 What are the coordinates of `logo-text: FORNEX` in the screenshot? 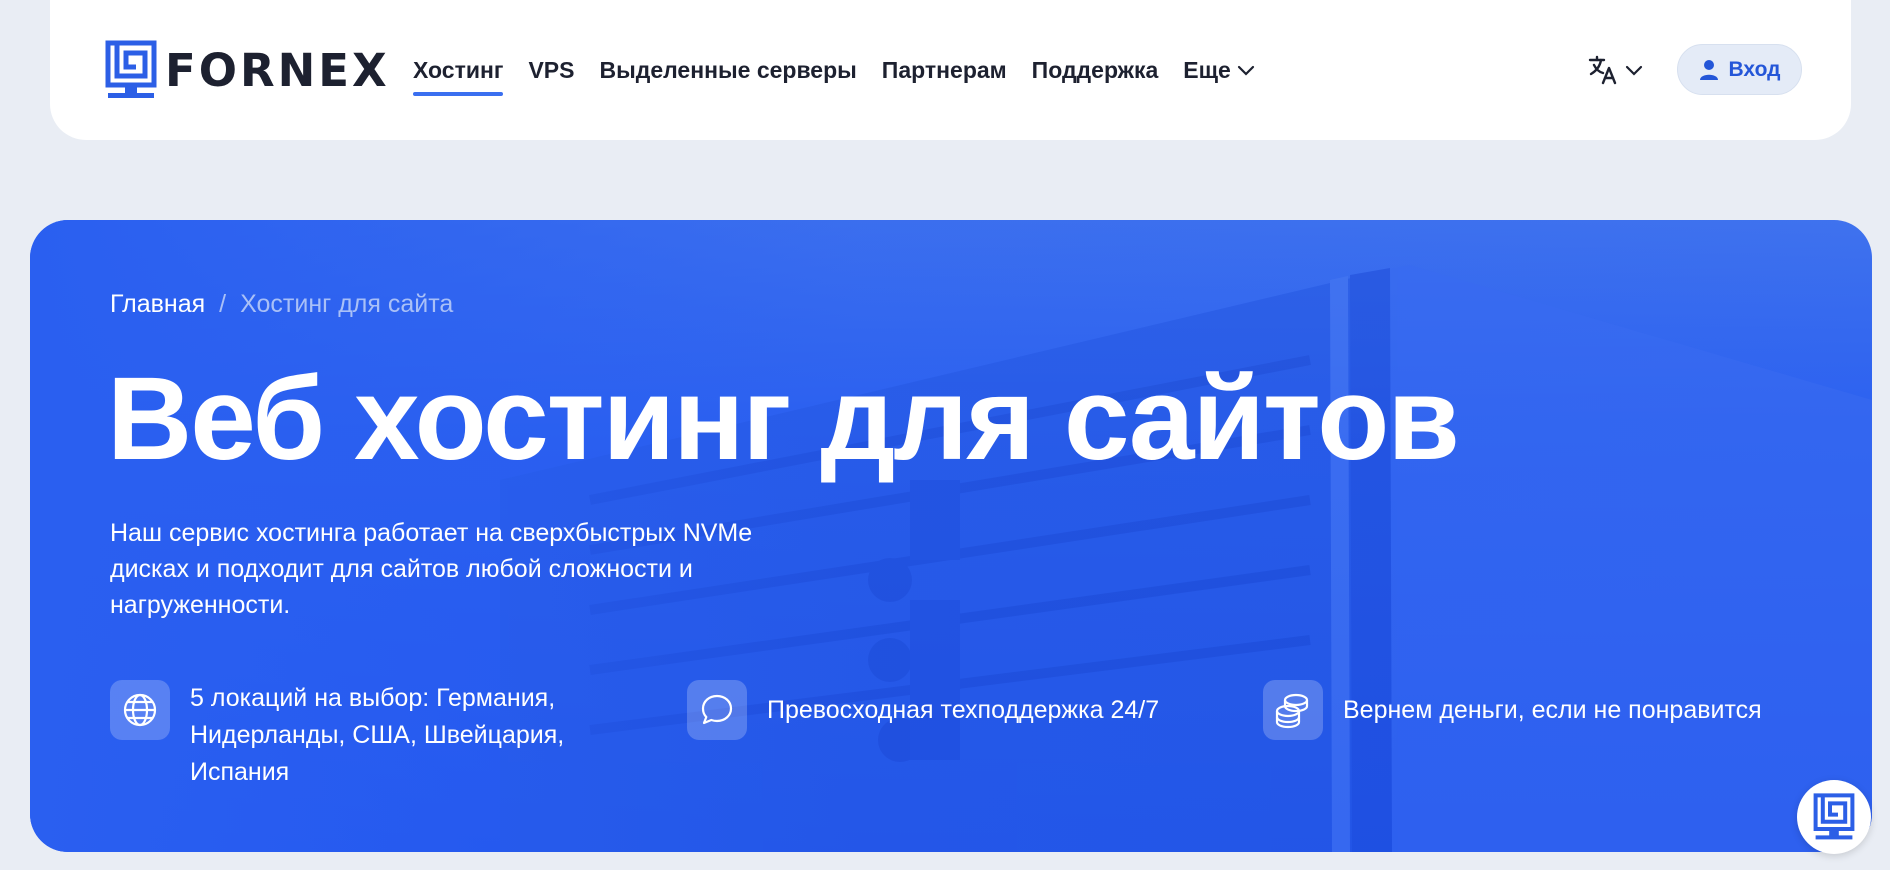 It's located at (277, 70).